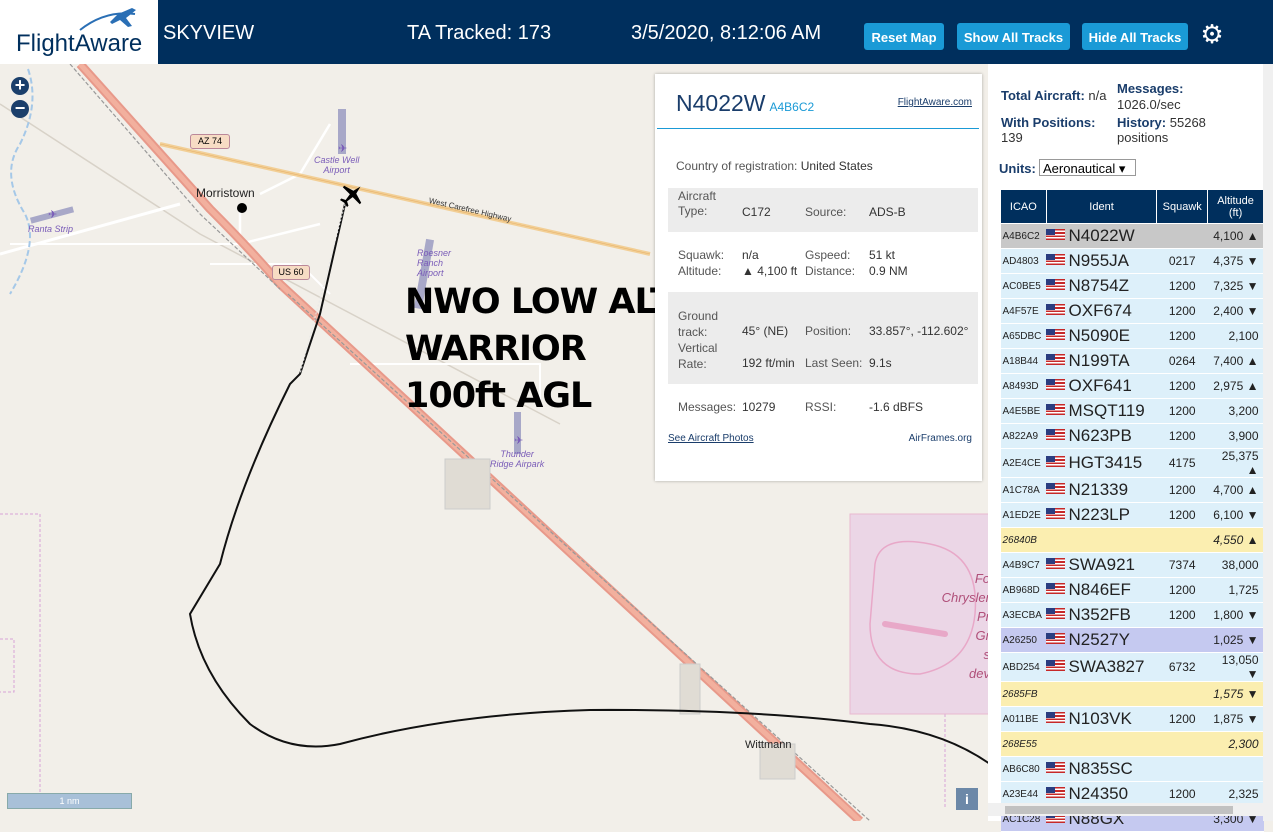  Describe the element at coordinates (1235, 719) in the screenshot. I see `altitude-cell: 1,875 ▼` at that location.